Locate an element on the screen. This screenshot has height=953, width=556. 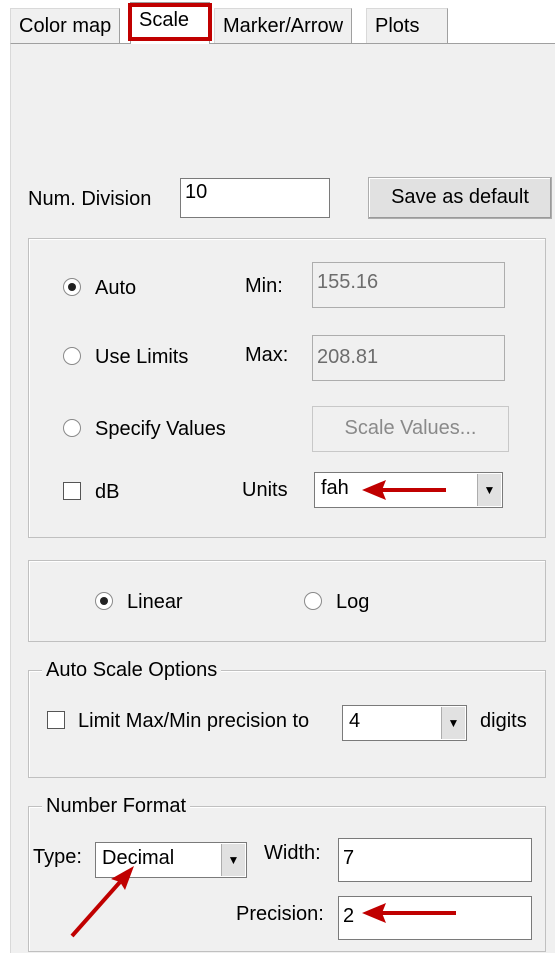
use-limits-label: Use Limits is located at coordinates (142, 357).